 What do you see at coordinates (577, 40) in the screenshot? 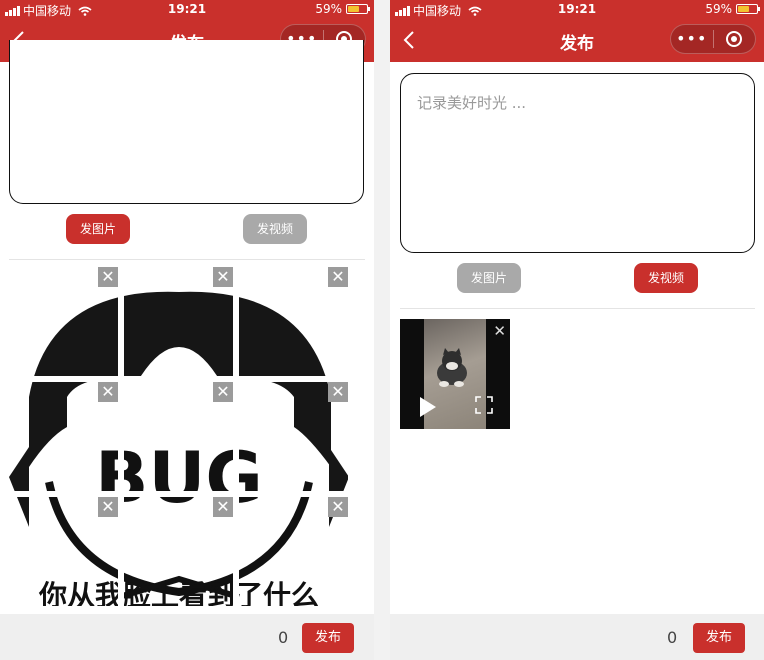
I see `navigation-bar: 发布 •••` at bounding box center [577, 40].